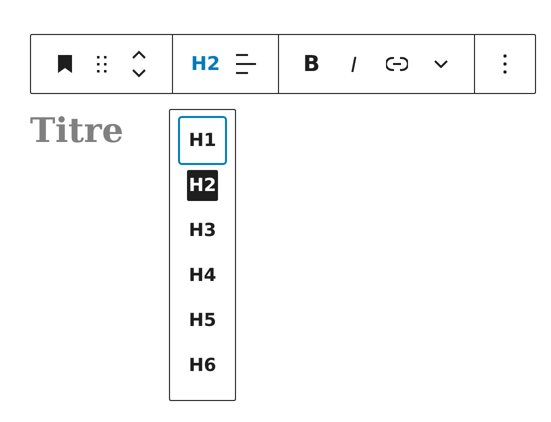  What do you see at coordinates (353, 64) in the screenshot?
I see `italic-button: I` at bounding box center [353, 64].